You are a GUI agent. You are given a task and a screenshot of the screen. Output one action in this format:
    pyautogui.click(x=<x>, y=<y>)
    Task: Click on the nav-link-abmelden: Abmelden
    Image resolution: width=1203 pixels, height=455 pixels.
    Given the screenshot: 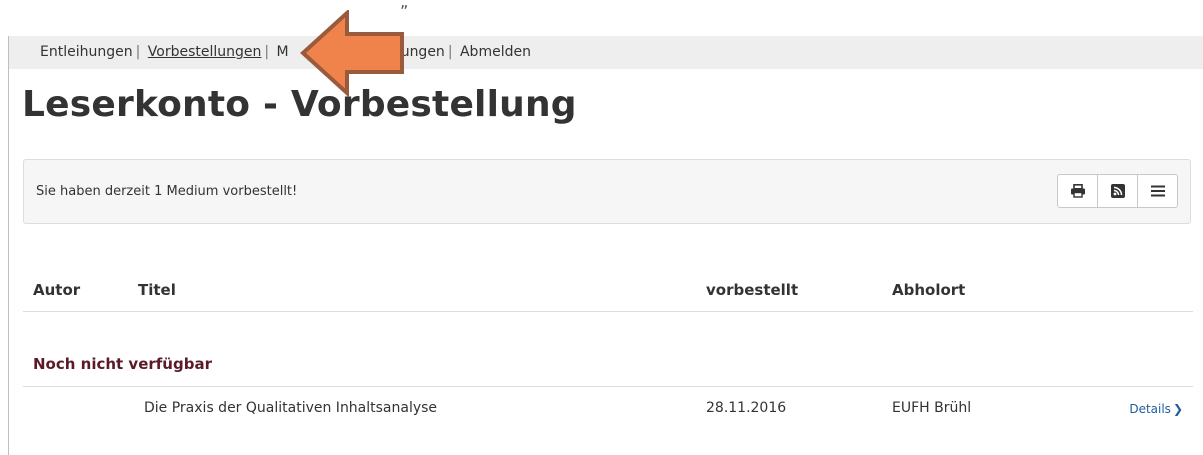 What is the action you would take?
    pyautogui.click(x=495, y=52)
    